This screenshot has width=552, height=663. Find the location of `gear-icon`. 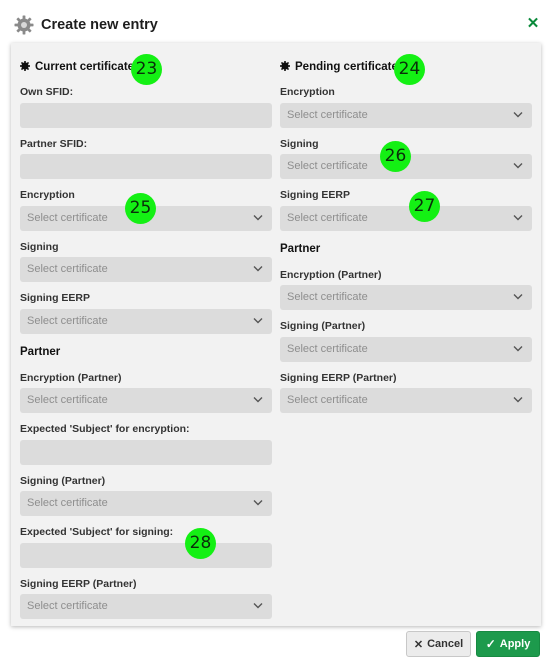

gear-icon is located at coordinates (24, 25).